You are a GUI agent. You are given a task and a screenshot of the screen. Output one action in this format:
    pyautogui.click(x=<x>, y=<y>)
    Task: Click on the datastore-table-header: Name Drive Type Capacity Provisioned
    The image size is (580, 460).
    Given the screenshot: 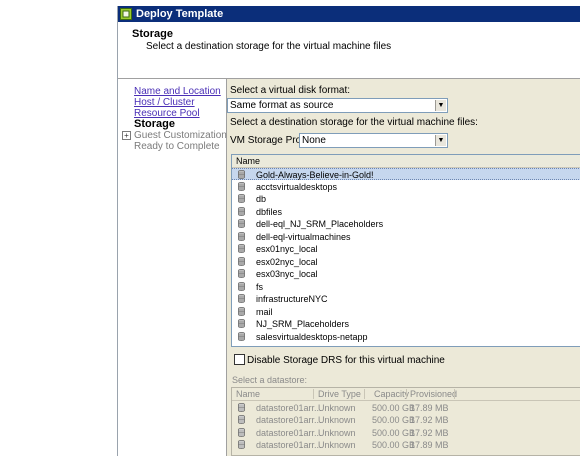 What is the action you would take?
    pyautogui.click(x=406, y=394)
    